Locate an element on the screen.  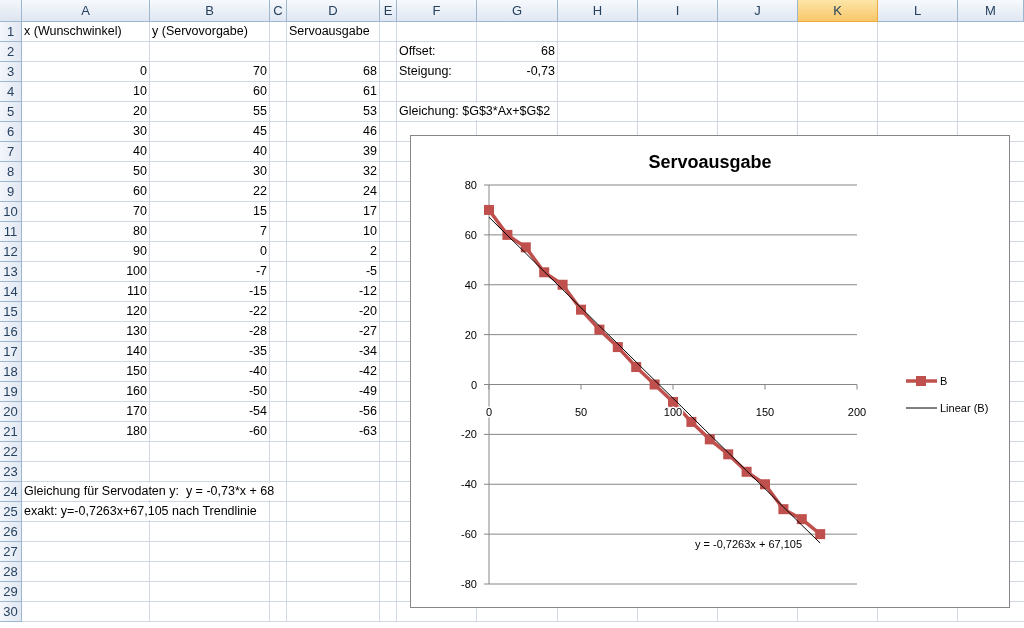
axis-label: 0 is located at coordinates (489, 411).